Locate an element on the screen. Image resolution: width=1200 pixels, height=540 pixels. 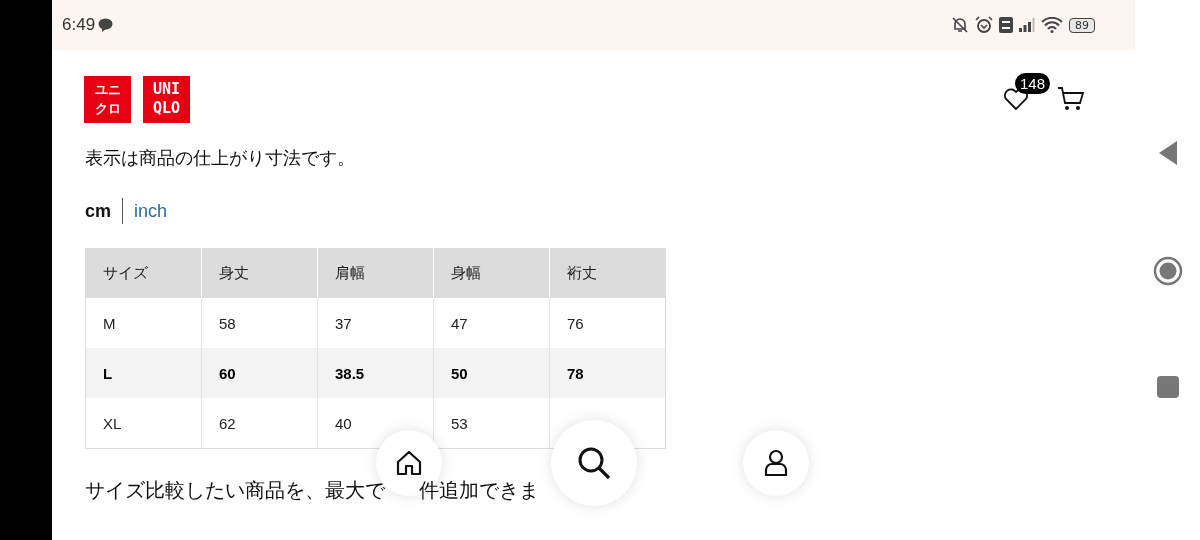
muted-bell-icon is located at coordinates (960, 25).